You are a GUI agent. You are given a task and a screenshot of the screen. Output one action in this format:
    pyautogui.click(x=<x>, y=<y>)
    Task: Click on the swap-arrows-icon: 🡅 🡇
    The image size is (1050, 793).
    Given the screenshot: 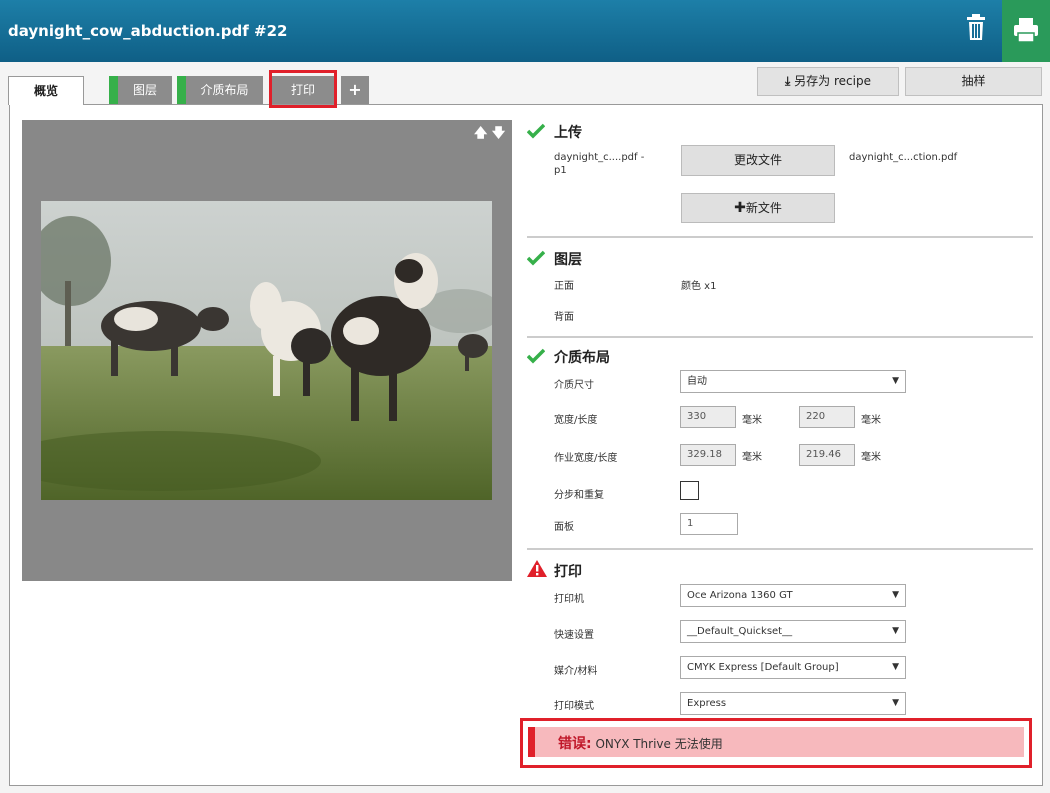 What is the action you would take?
    pyautogui.click(x=489, y=135)
    